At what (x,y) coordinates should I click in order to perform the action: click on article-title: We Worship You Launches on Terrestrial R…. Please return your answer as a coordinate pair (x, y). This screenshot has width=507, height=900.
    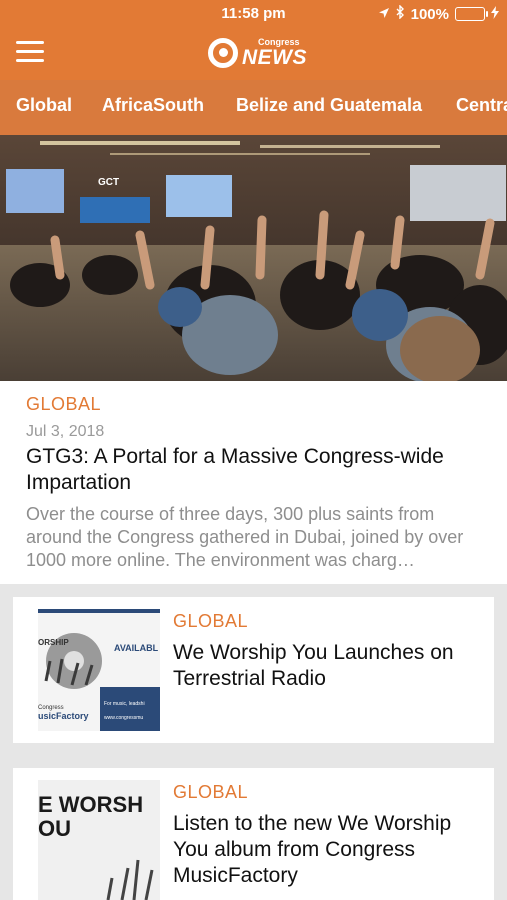
    Looking at the image, I should click on (325, 666).